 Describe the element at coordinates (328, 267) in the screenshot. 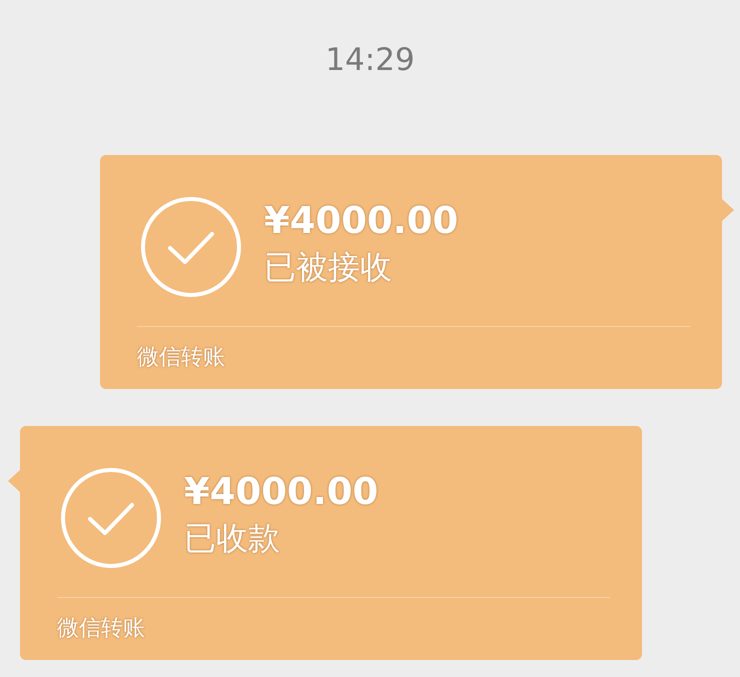

I see `transfer-status: 已被接收` at that location.